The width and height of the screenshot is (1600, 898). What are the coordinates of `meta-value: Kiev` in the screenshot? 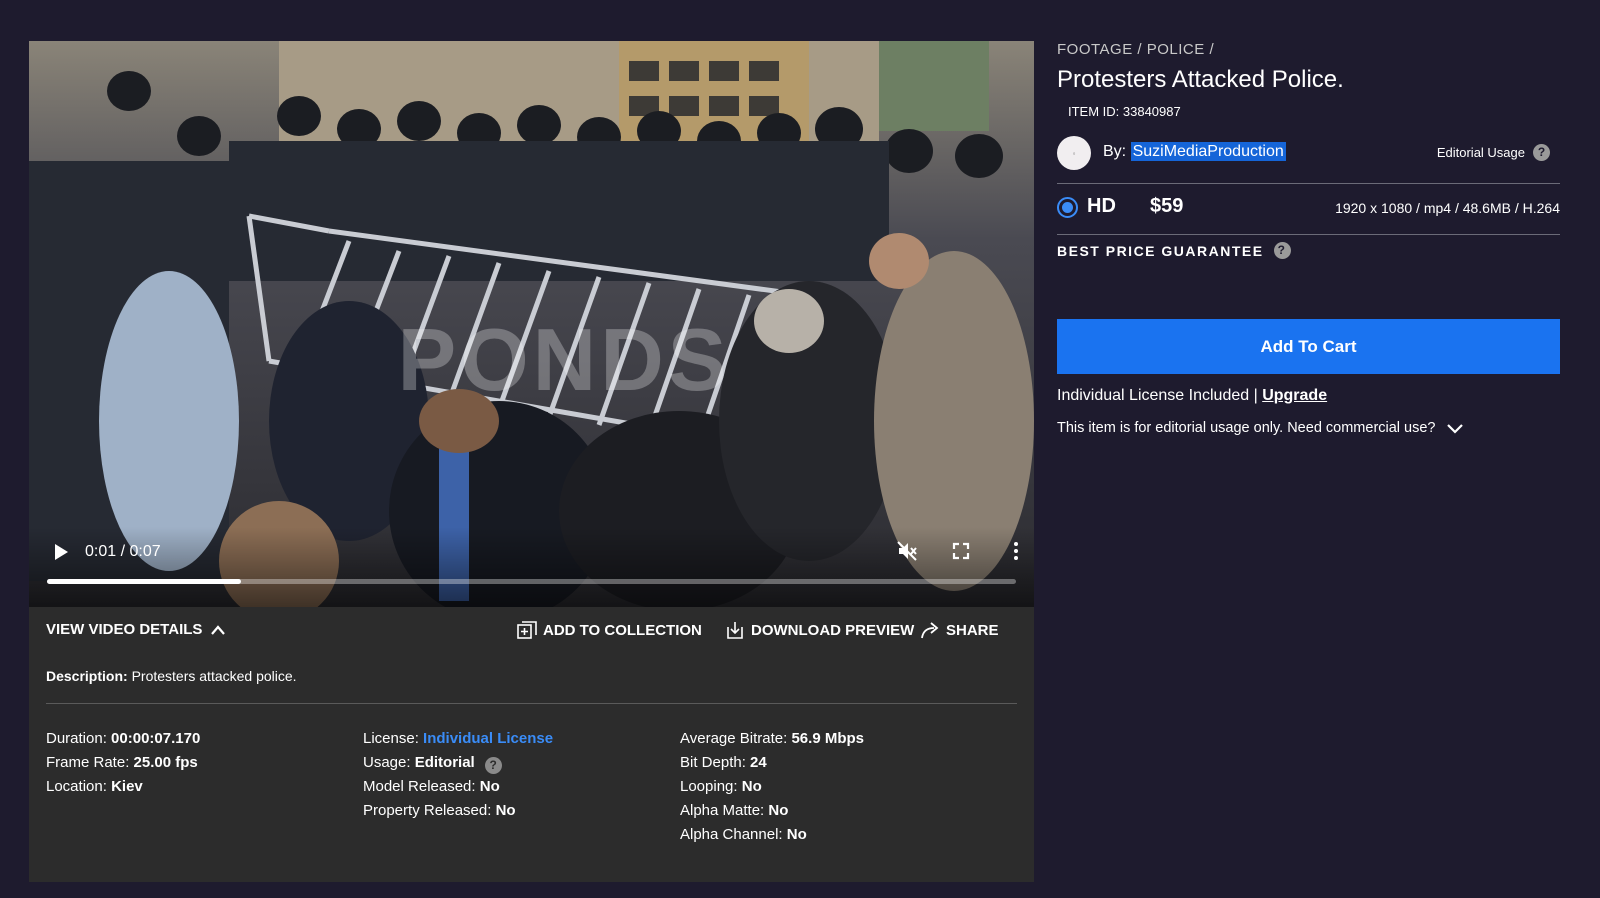 It's located at (127, 786).